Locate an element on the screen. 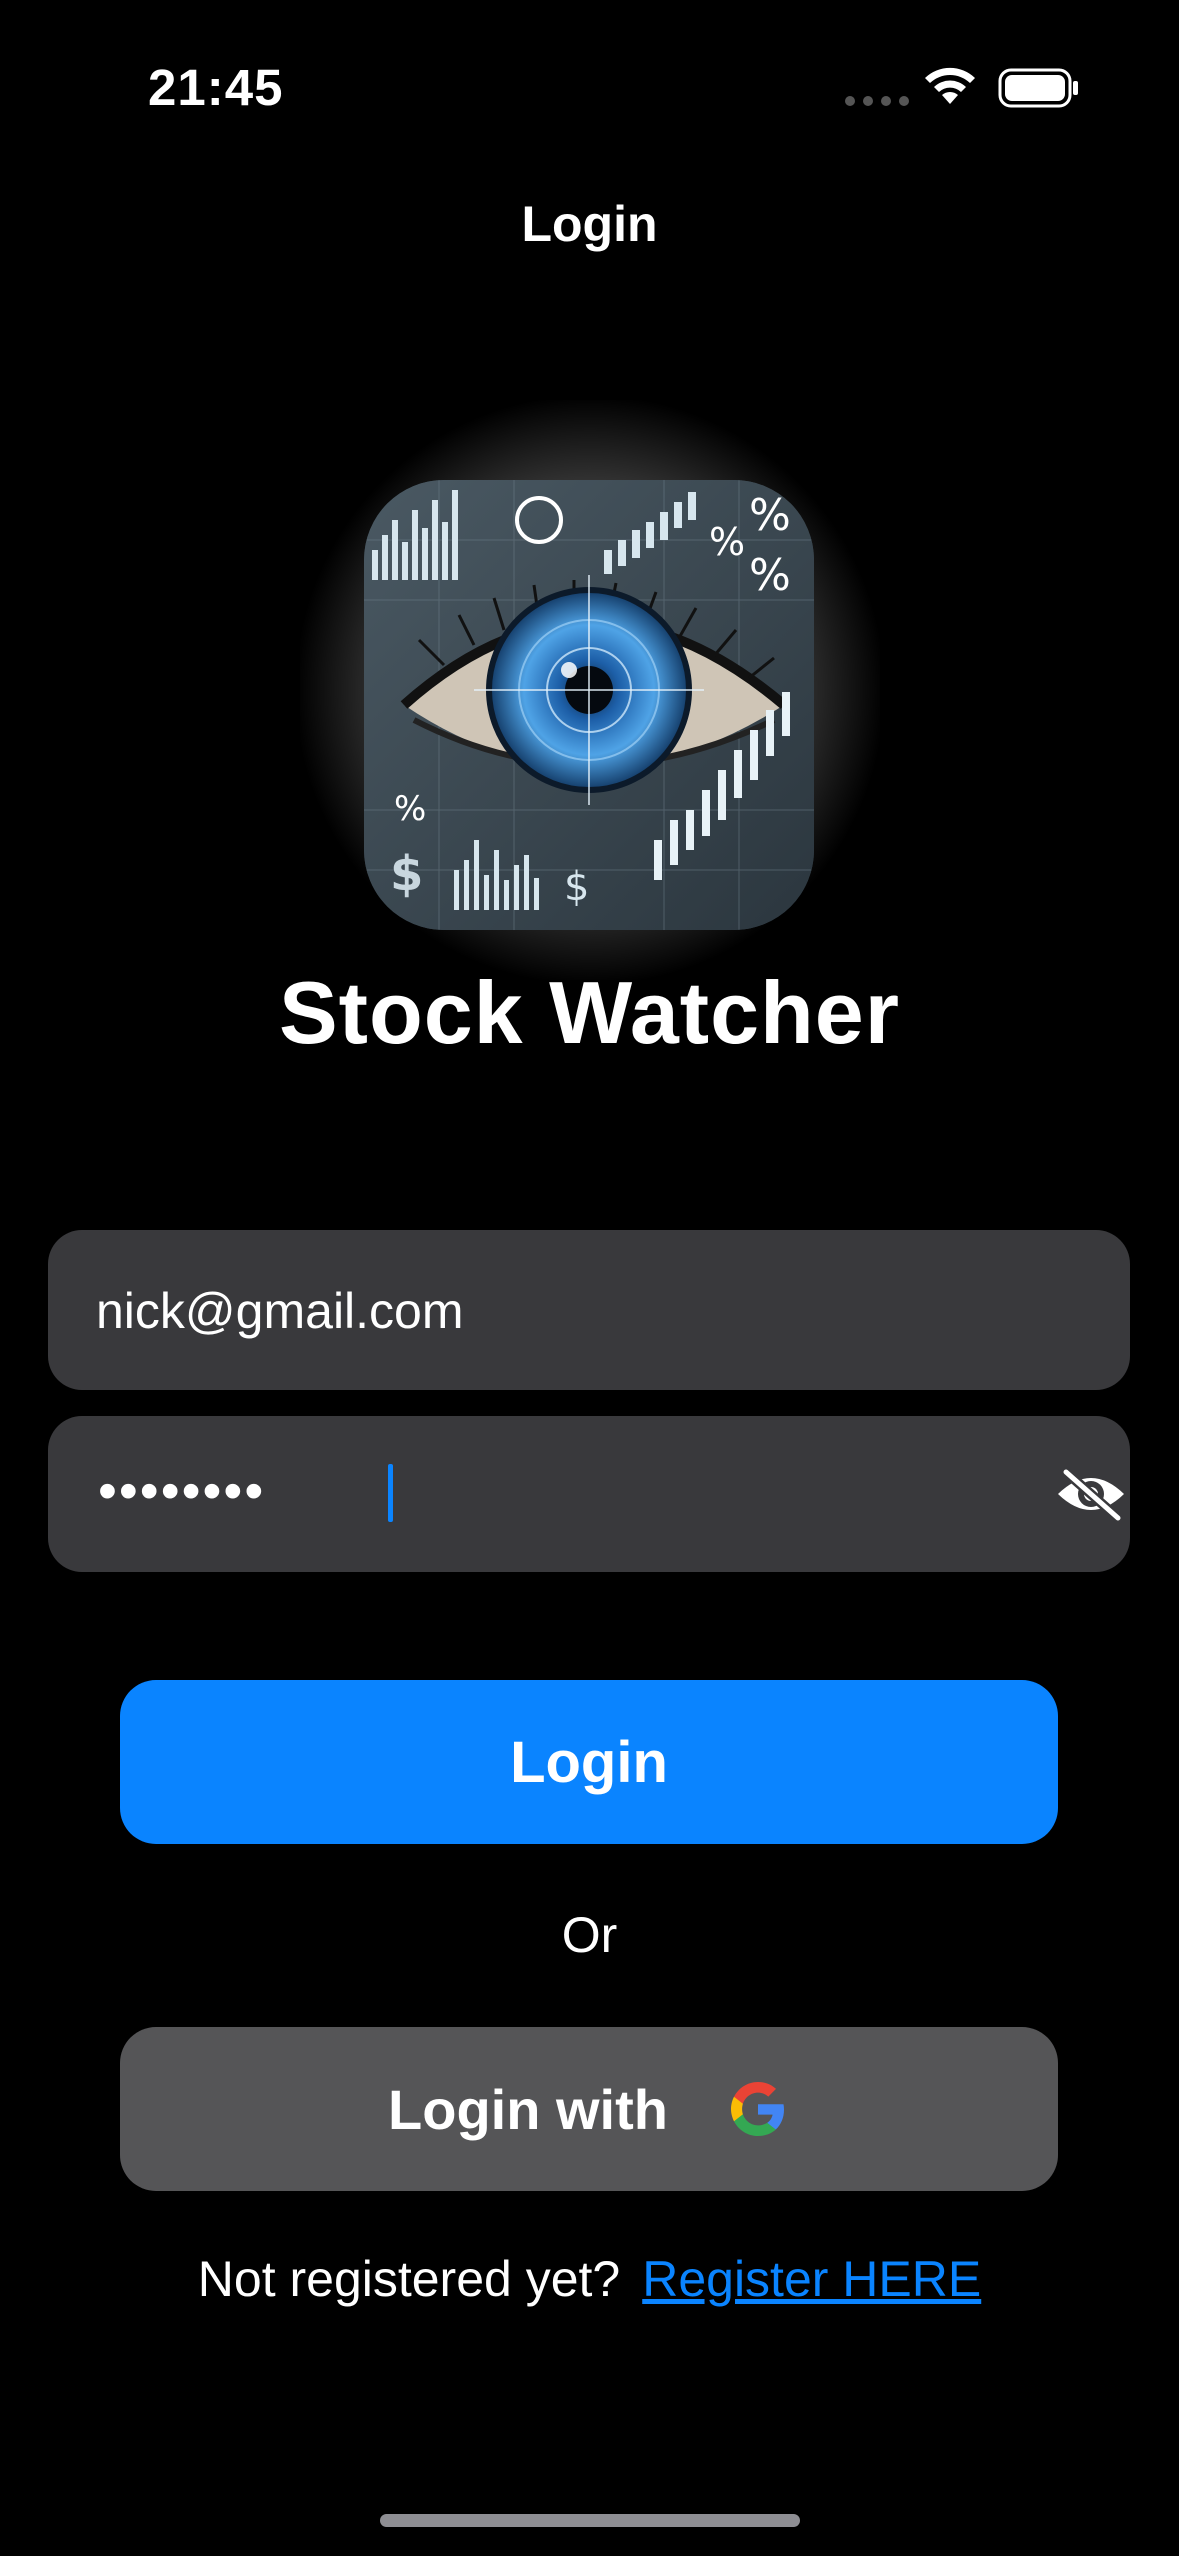 The width and height of the screenshot is (1179, 2556). password-value: •••••••• is located at coordinates (182, 1491).